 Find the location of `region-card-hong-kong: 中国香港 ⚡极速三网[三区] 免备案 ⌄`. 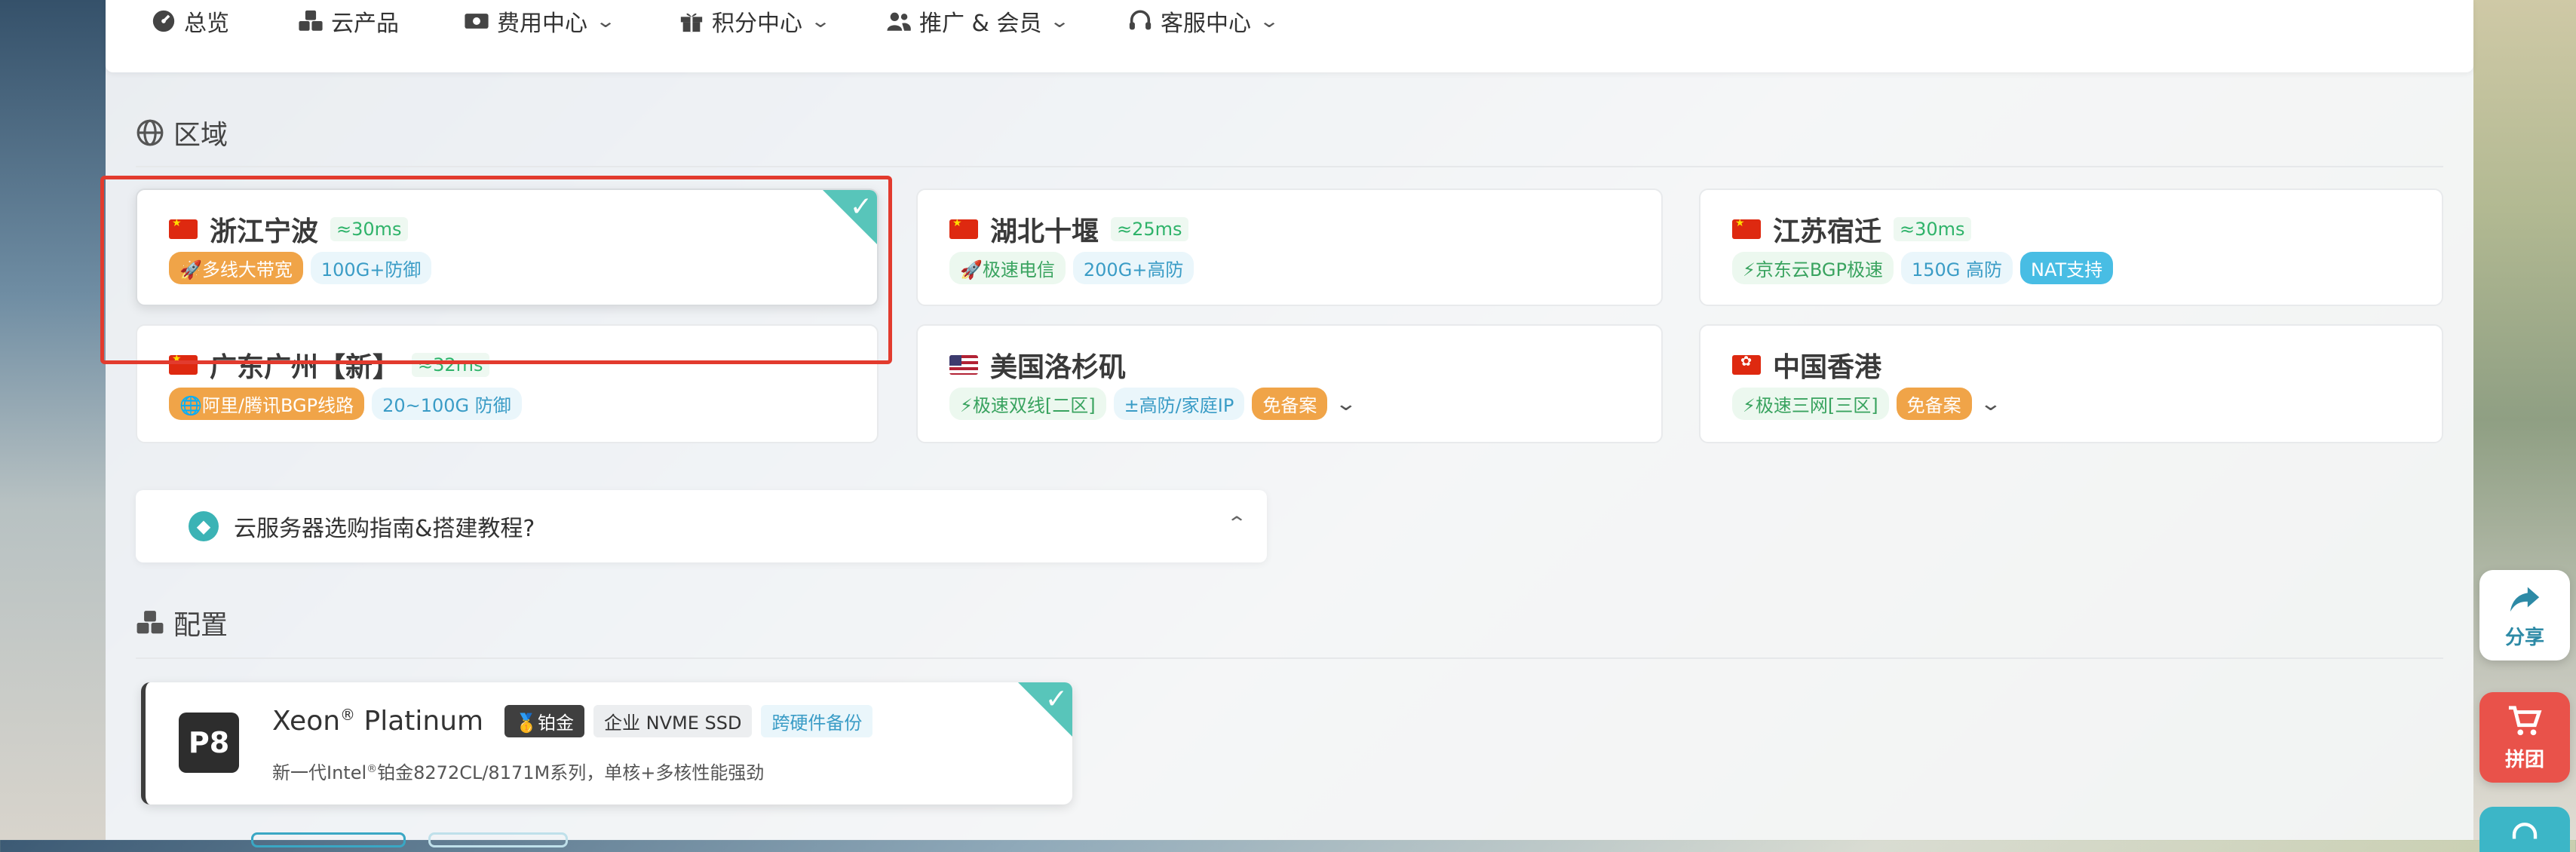

region-card-hong-kong: 中国香港 ⚡极速三网[三区] 免备案 ⌄ is located at coordinates (2071, 383).